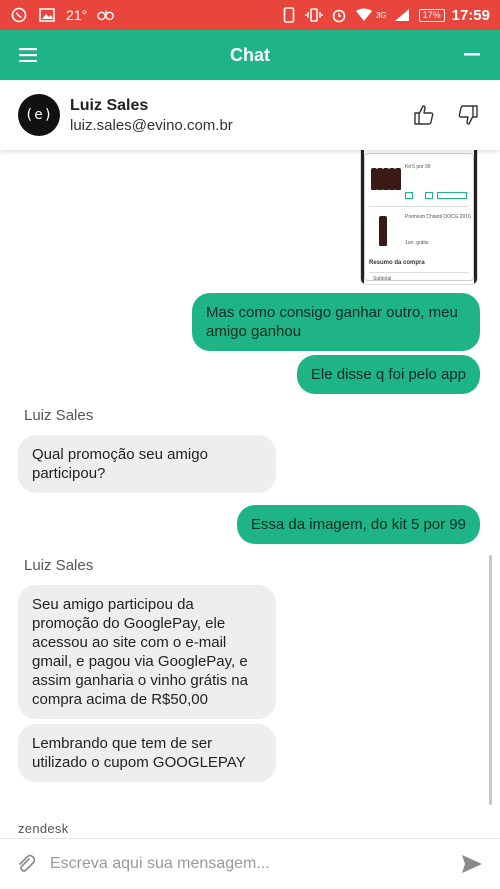 The width and height of the screenshot is (500, 889). Describe the element at coordinates (339, 15) in the screenshot. I see `alarm-icon` at that location.